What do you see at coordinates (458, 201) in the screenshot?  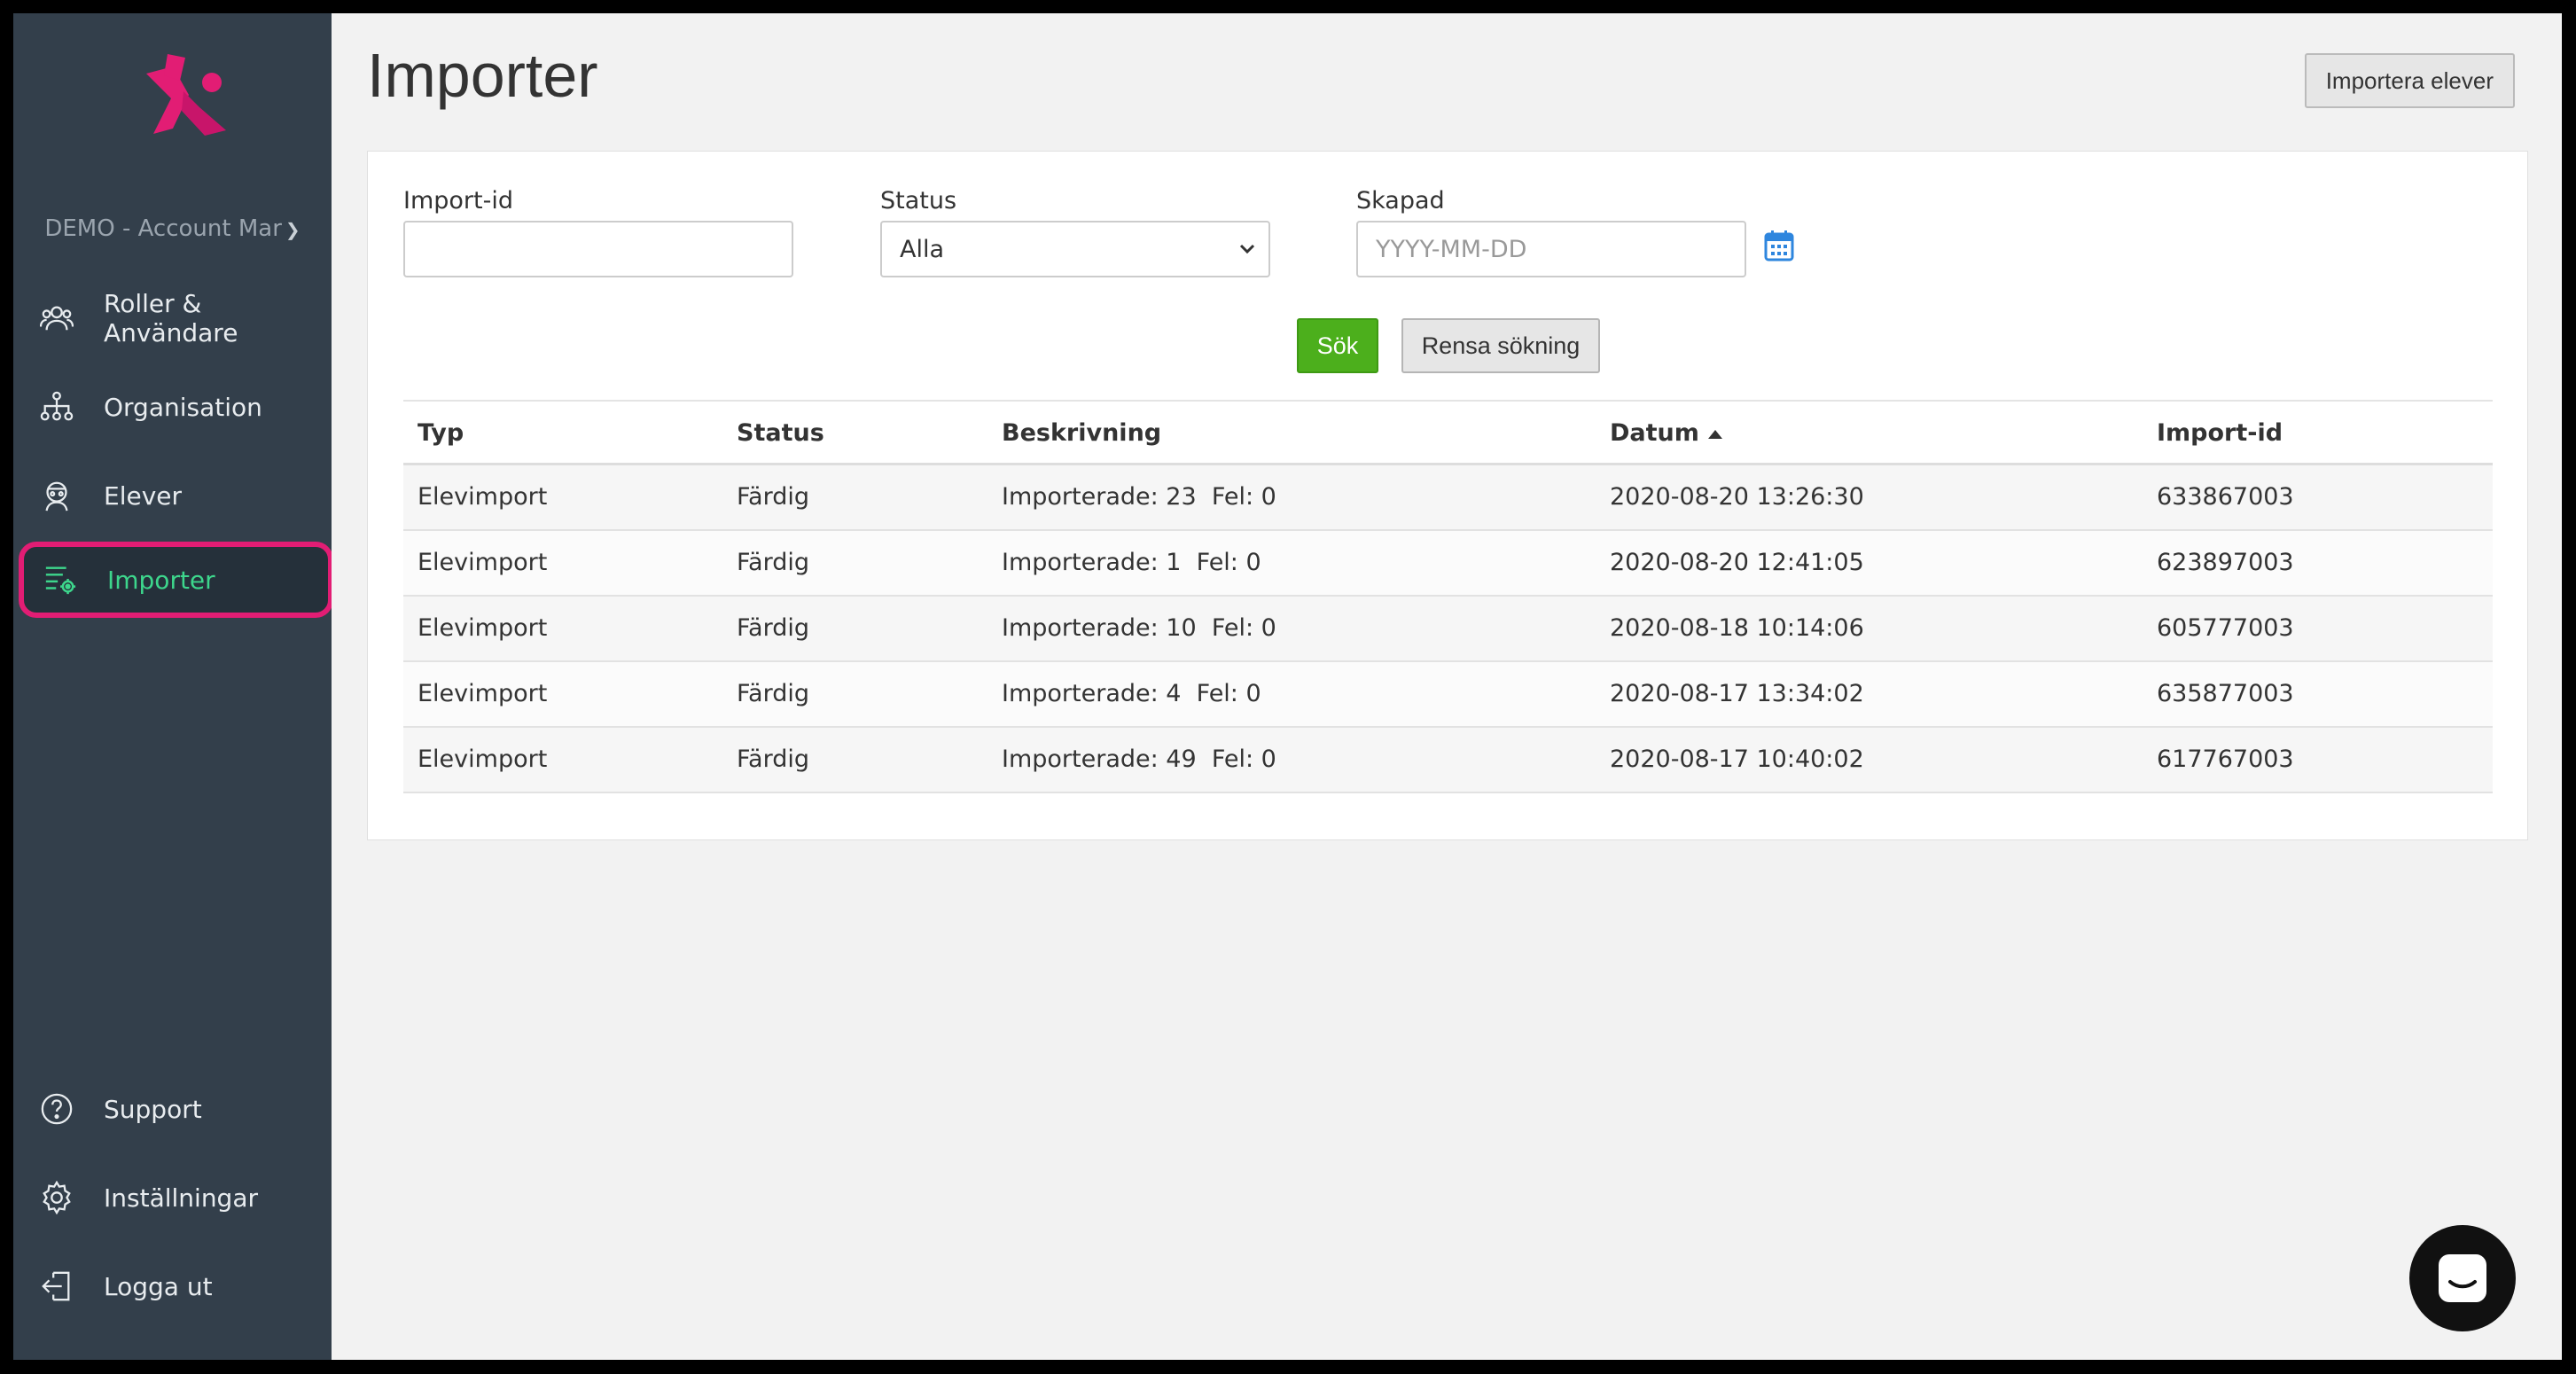 I see `import-id-label: Import-id` at bounding box center [458, 201].